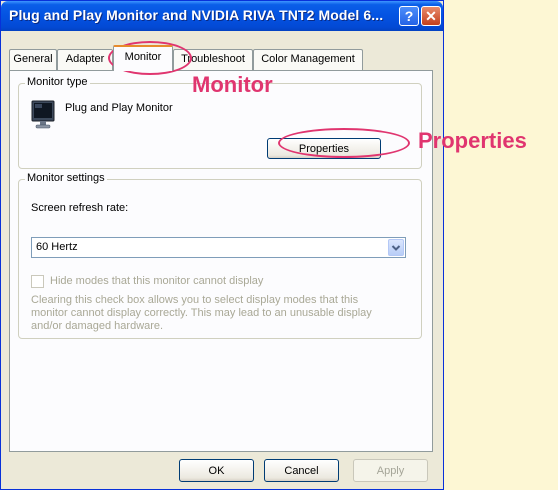  What do you see at coordinates (37, 281) in the screenshot?
I see `hide-modes-checkbox` at bounding box center [37, 281].